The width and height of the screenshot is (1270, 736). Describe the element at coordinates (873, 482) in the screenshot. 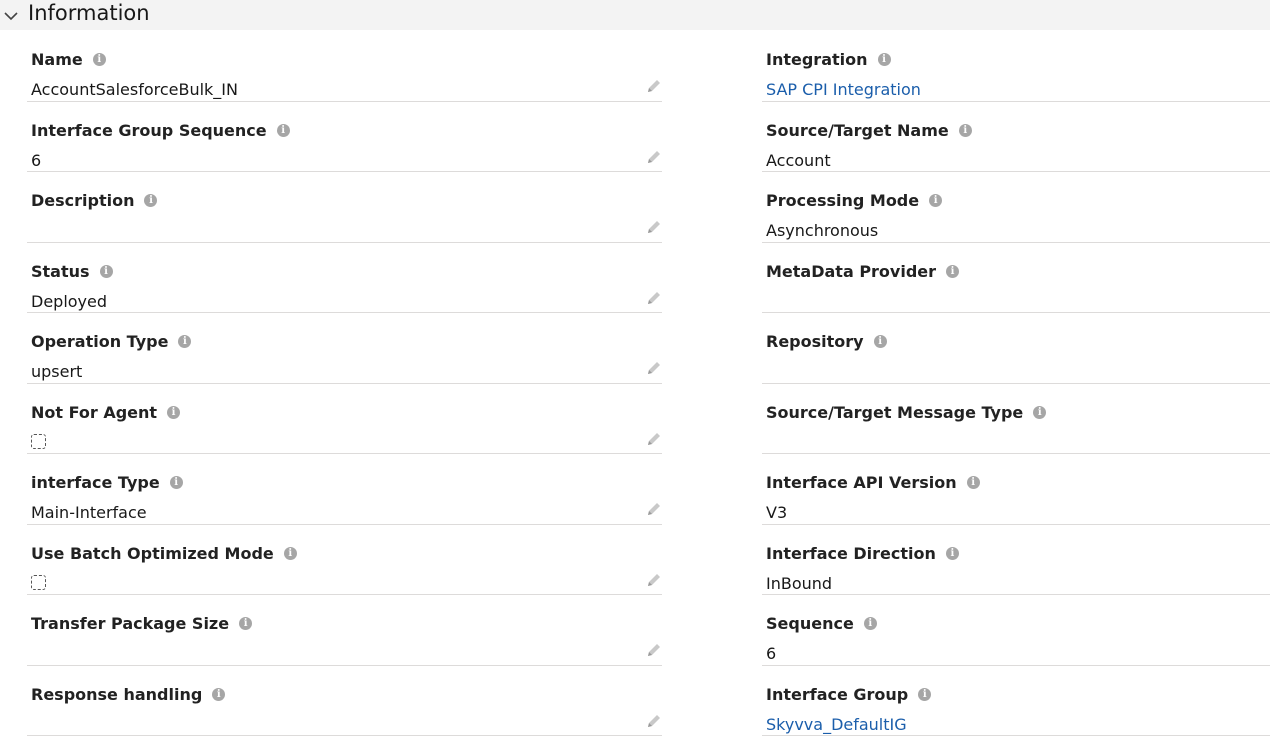

I see `field-label: Interface API Versioni` at that location.